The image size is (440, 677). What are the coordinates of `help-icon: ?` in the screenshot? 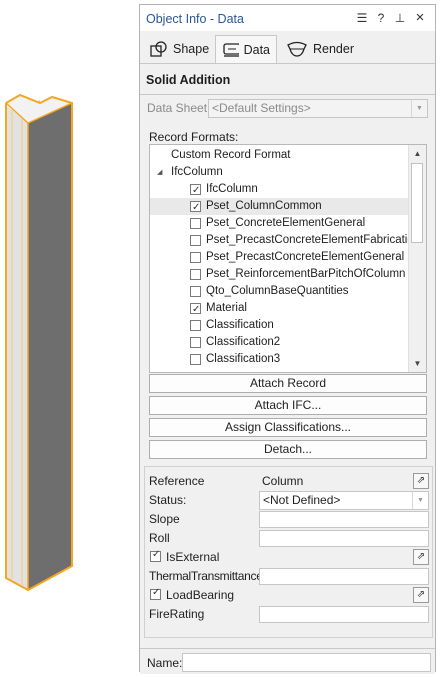 It's located at (381, 18).